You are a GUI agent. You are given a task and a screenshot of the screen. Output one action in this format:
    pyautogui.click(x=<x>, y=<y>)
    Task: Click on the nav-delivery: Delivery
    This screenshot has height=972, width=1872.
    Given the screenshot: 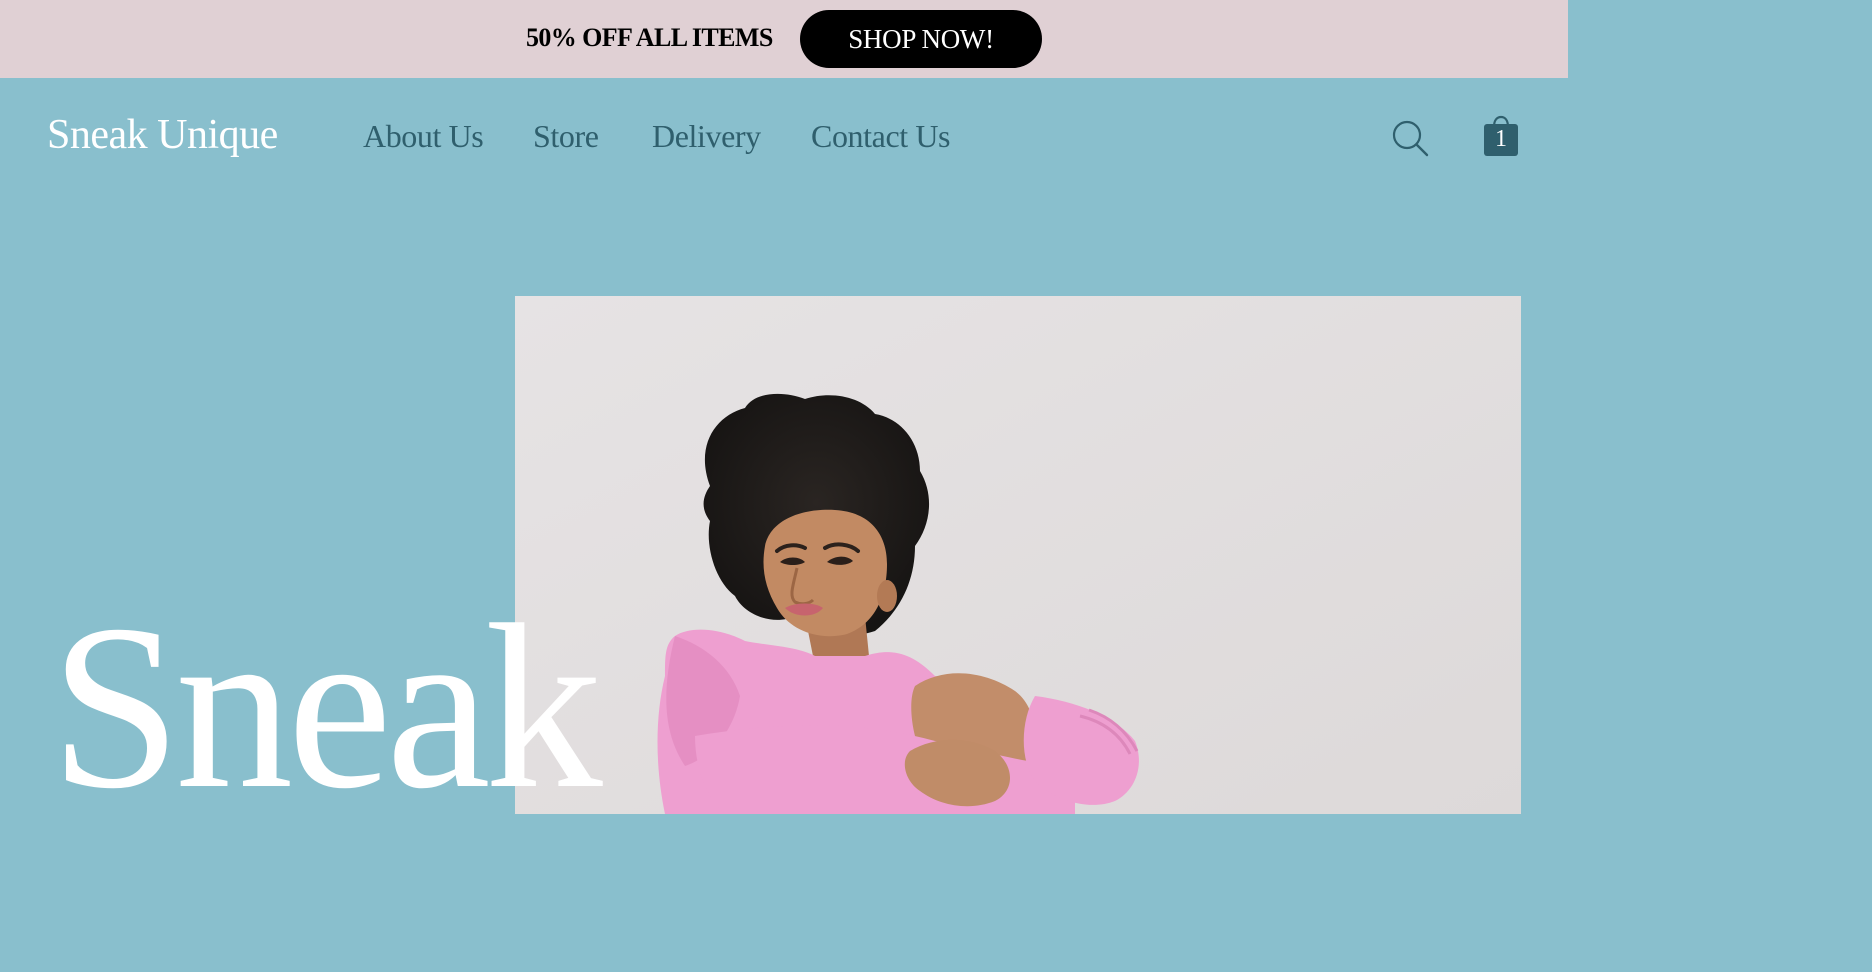 What is the action you would take?
    pyautogui.click(x=706, y=136)
    